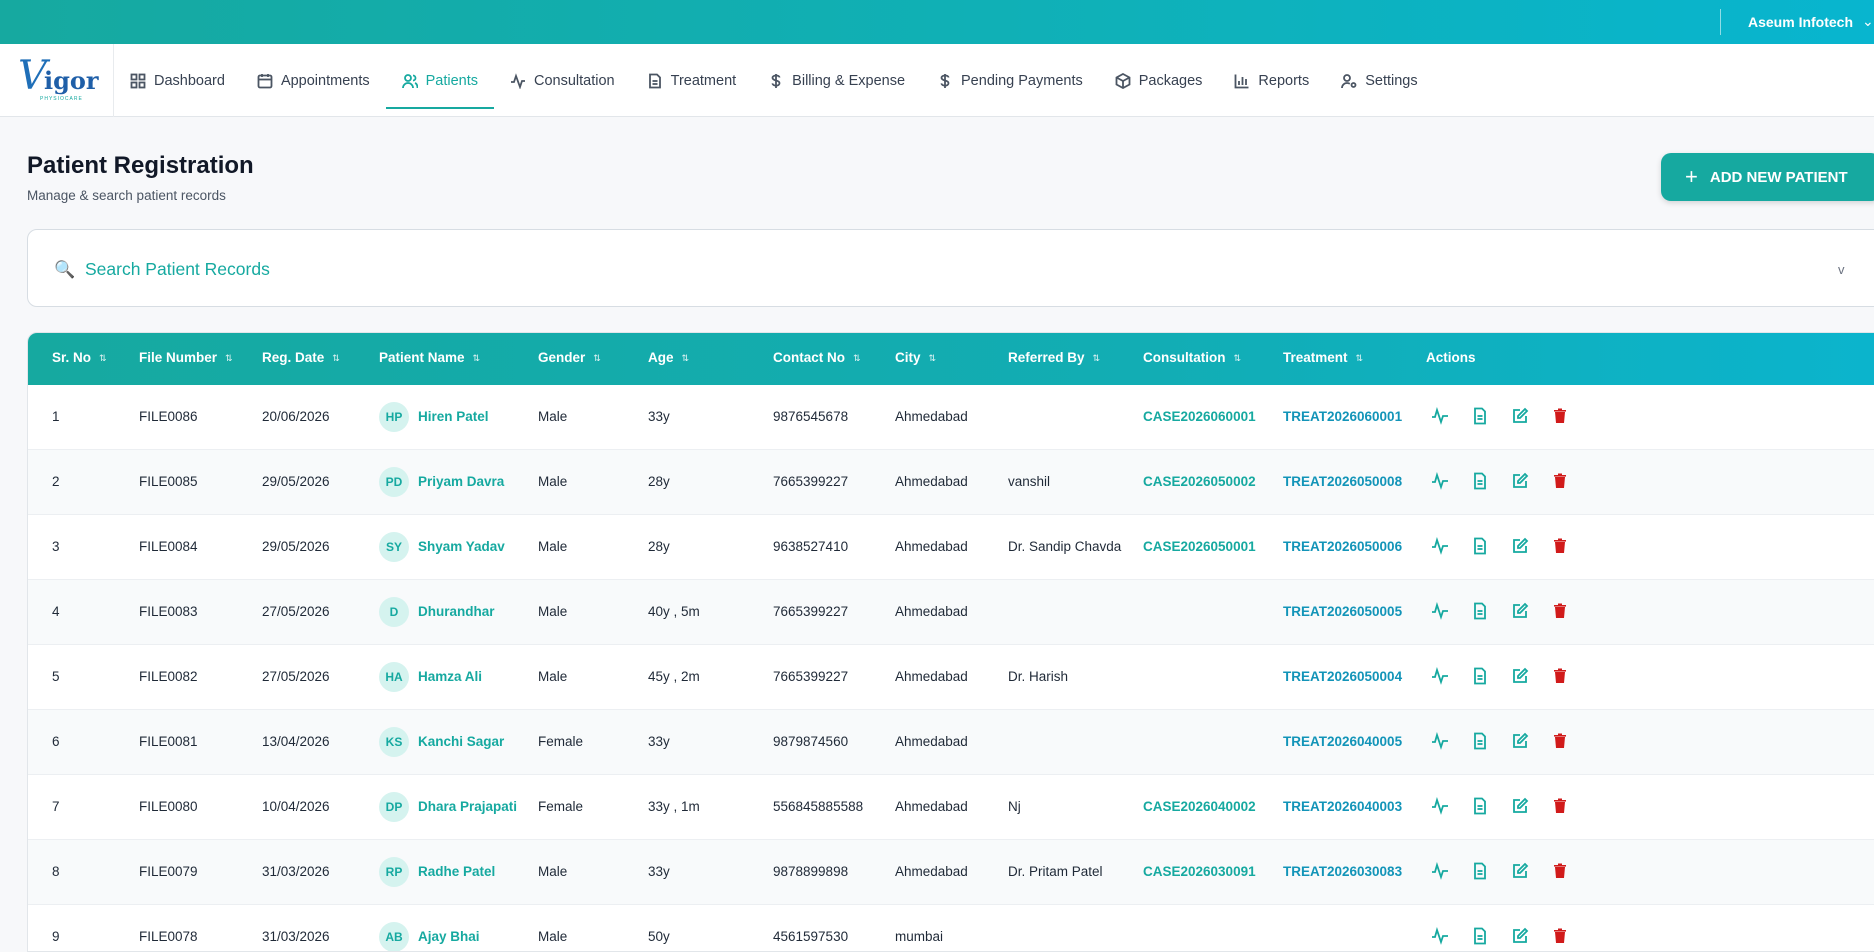  Describe the element at coordinates (1199, 481) in the screenshot. I see `cell-consultation: CASE2026050002` at that location.